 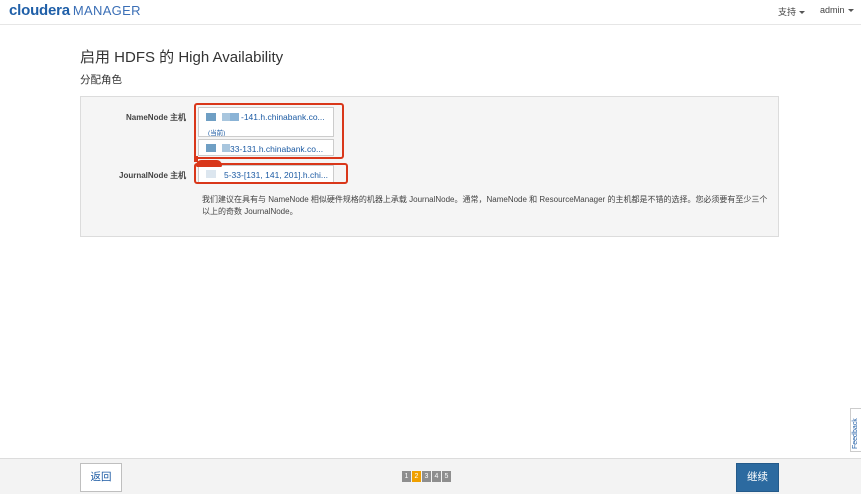 I want to click on feedback-tab: Feedback, so click(x=855, y=430).